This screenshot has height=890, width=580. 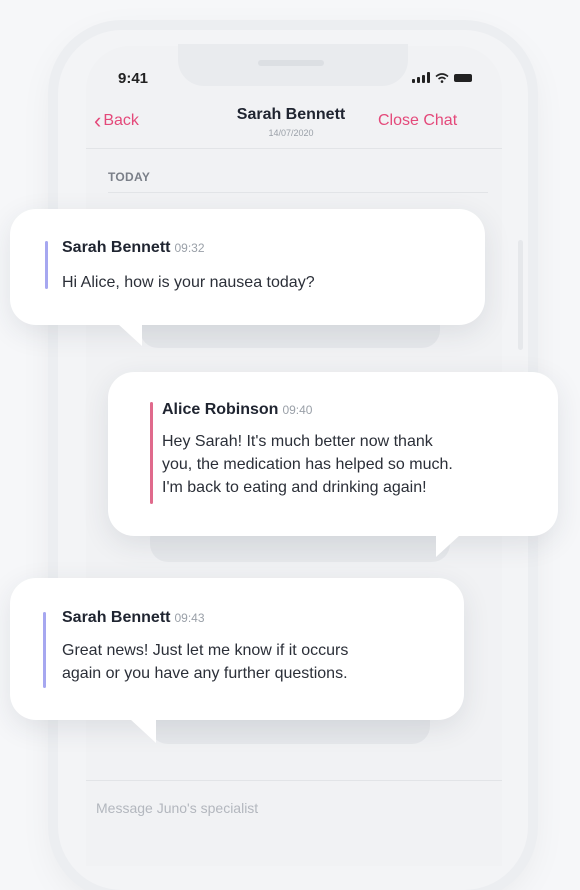 I want to click on signal-icon, so click(x=421, y=77).